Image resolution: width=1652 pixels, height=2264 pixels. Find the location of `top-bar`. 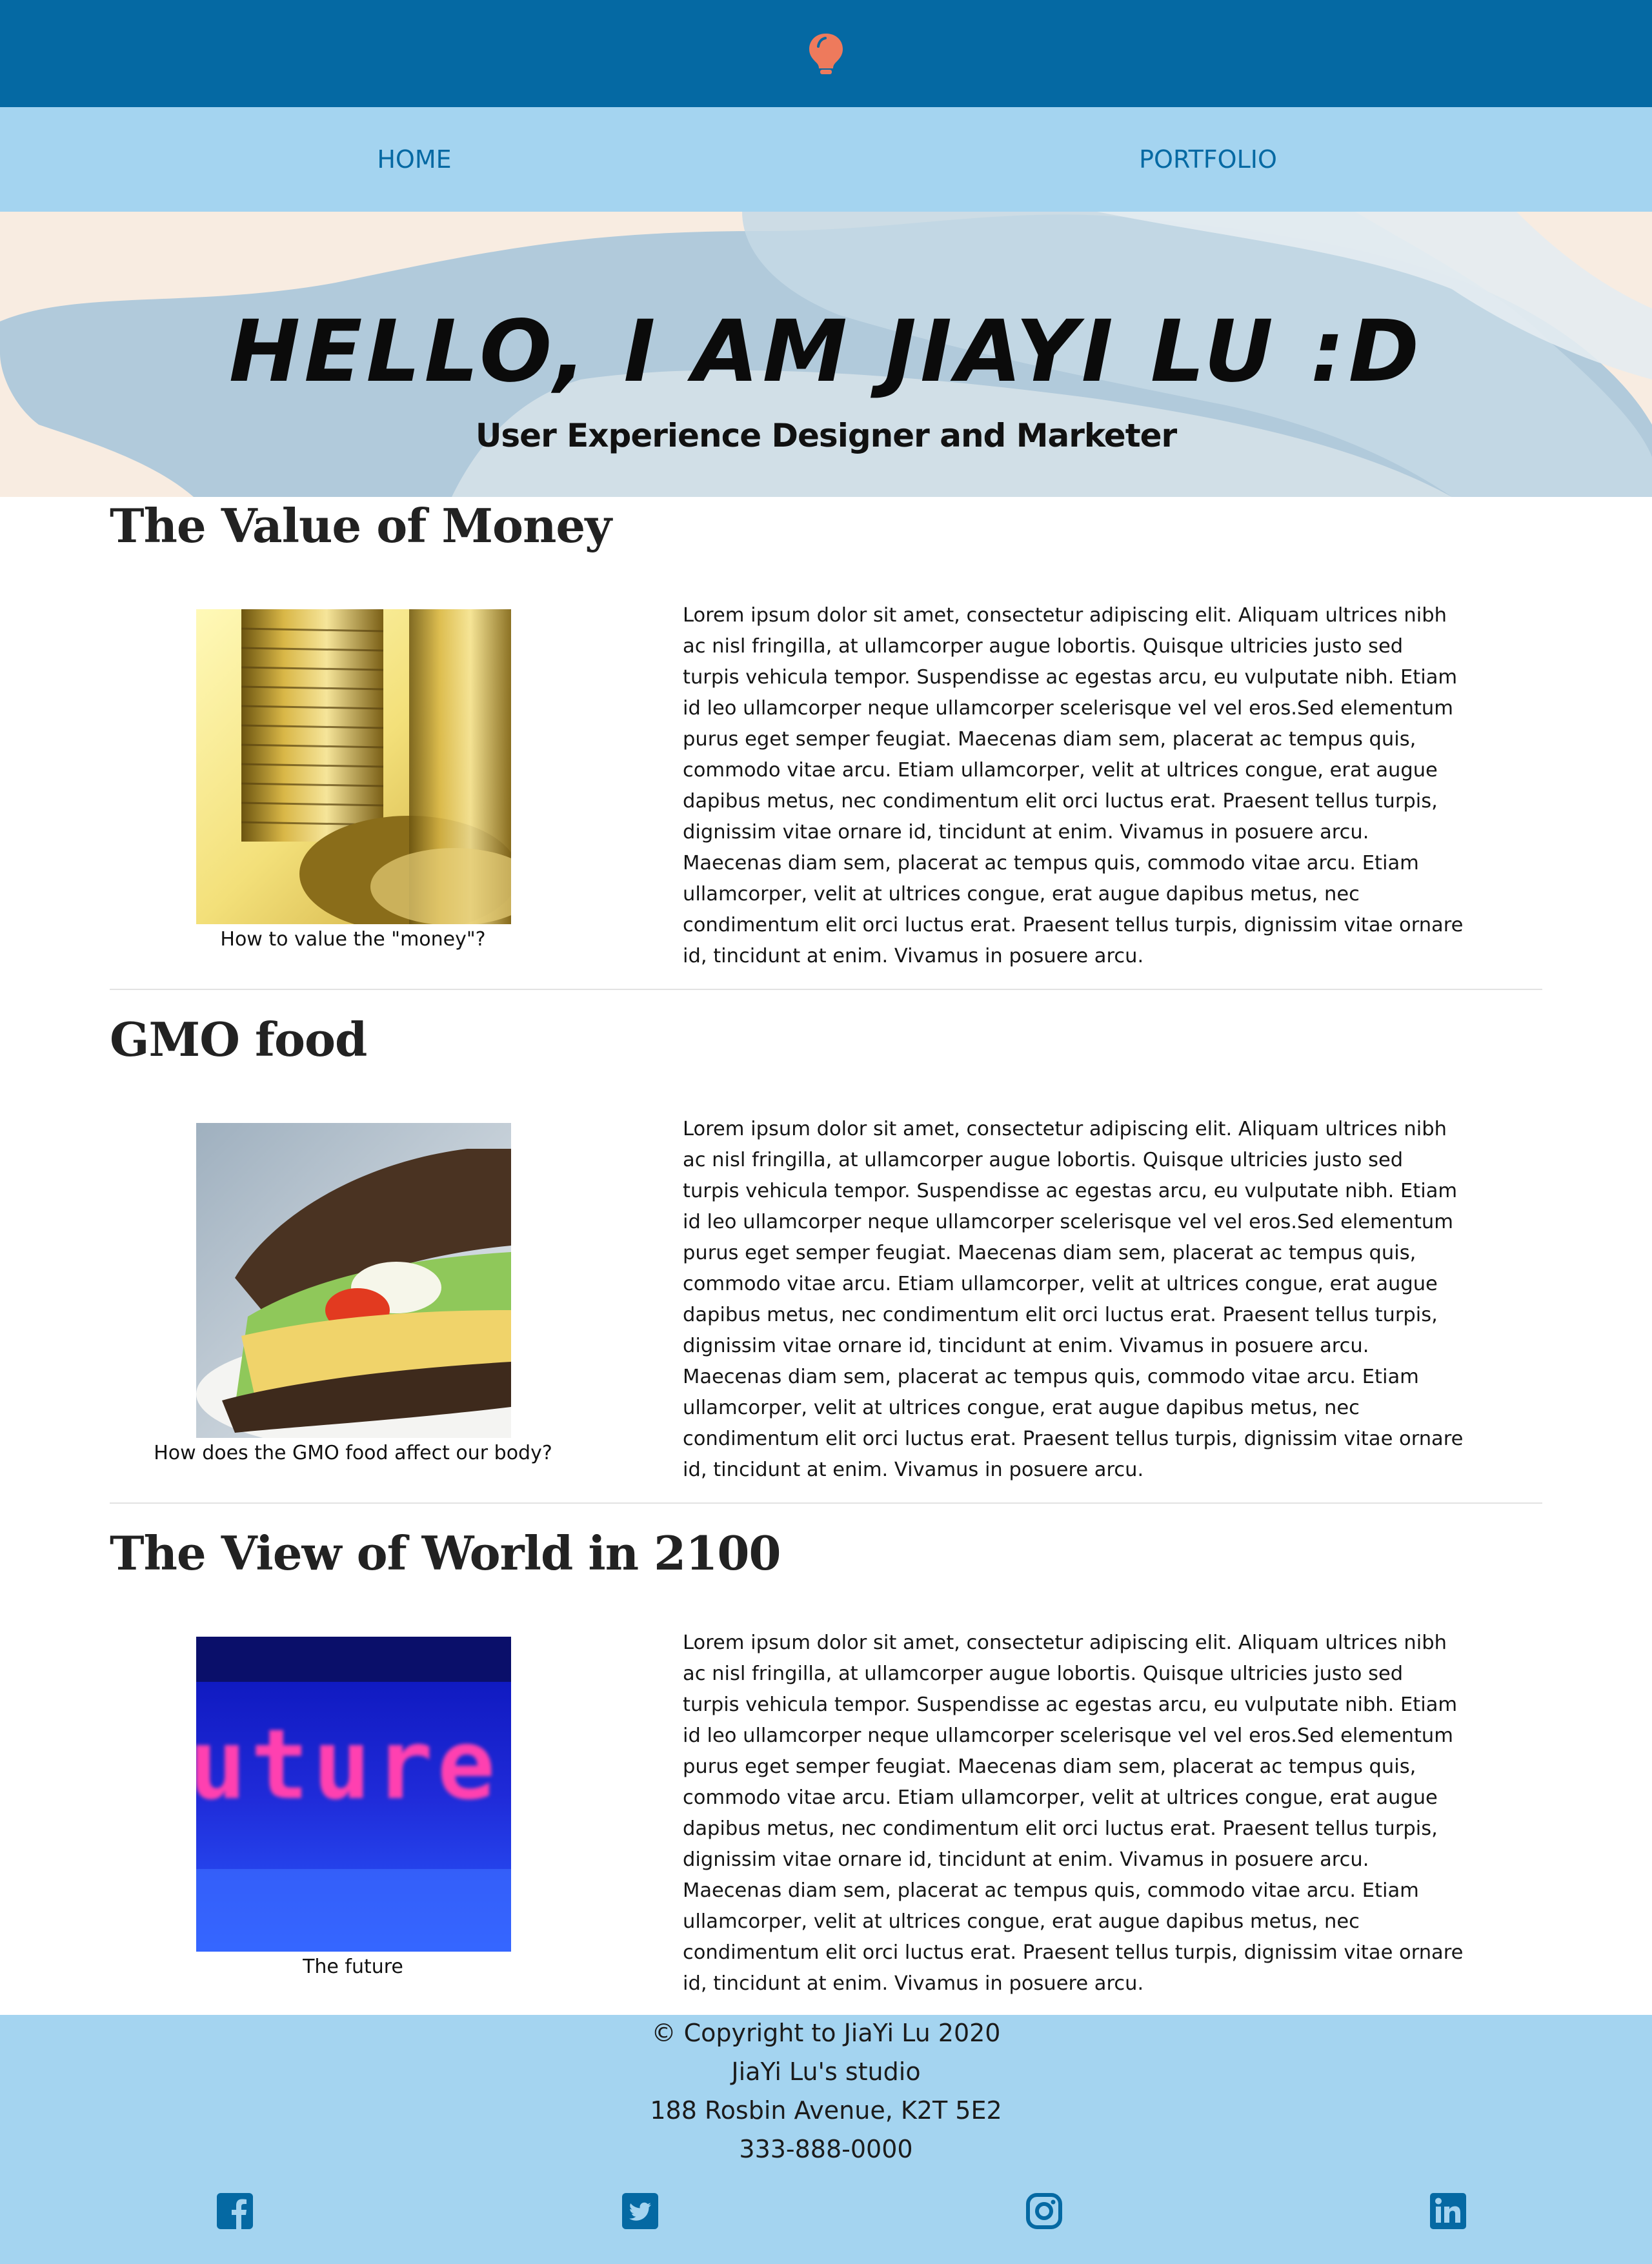

top-bar is located at coordinates (826, 53).